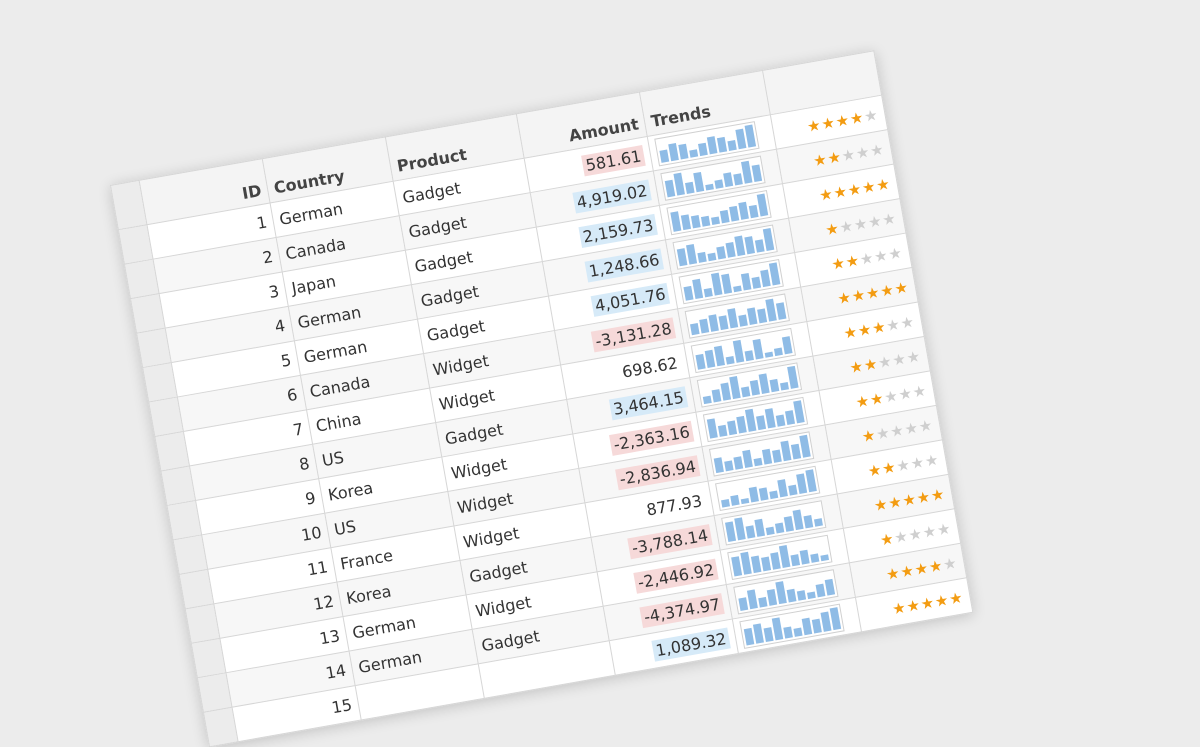  Describe the element at coordinates (650, 367) in the screenshot. I see `amount-value: 698.62` at that location.